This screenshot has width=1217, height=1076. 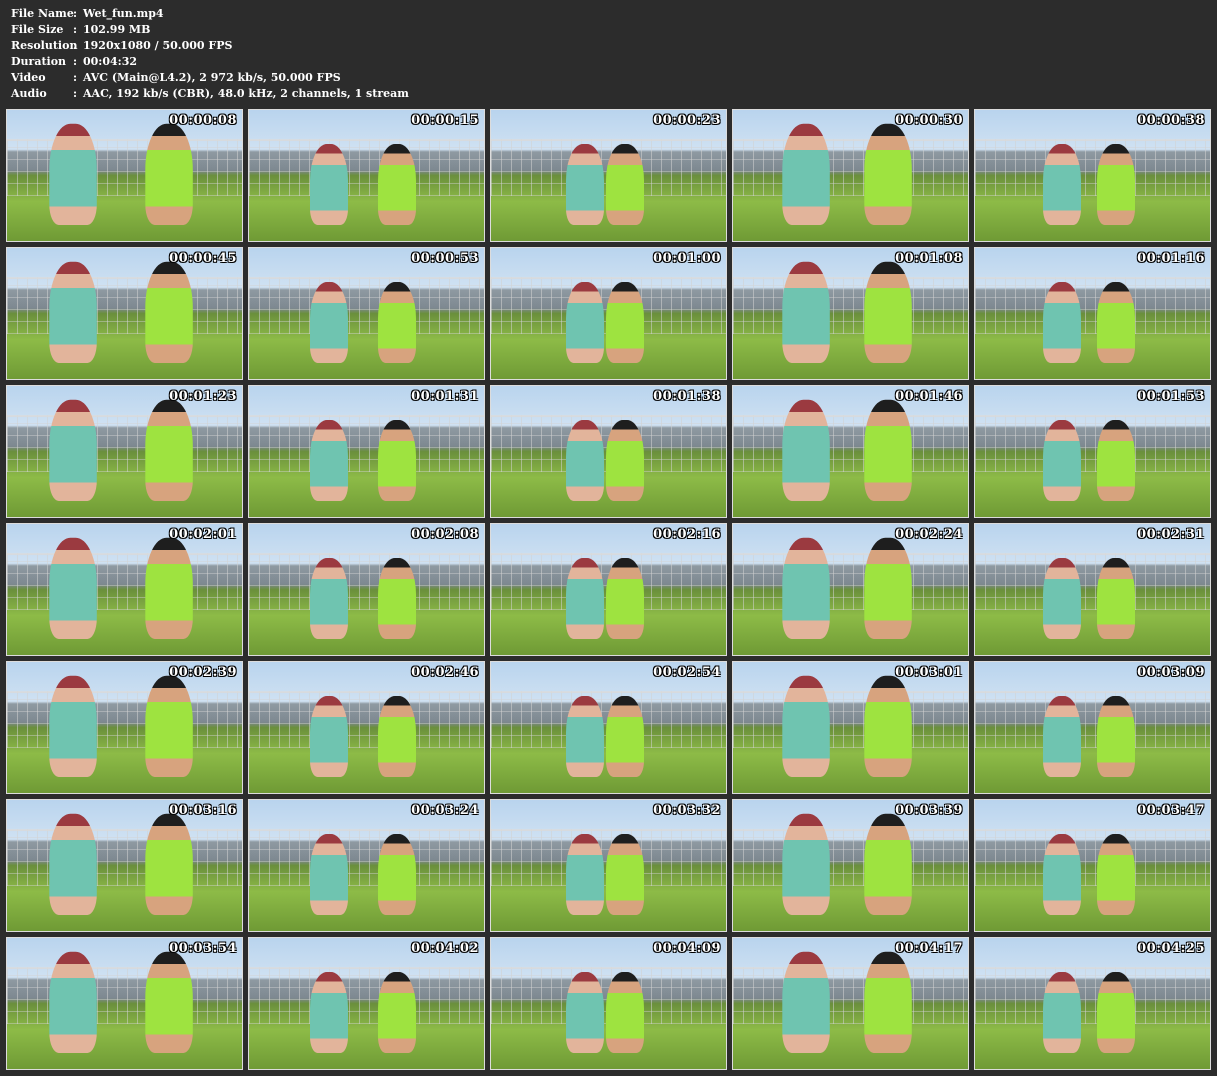 What do you see at coordinates (1171, 120) in the screenshot?
I see `timestamp-label: 00:00:38` at bounding box center [1171, 120].